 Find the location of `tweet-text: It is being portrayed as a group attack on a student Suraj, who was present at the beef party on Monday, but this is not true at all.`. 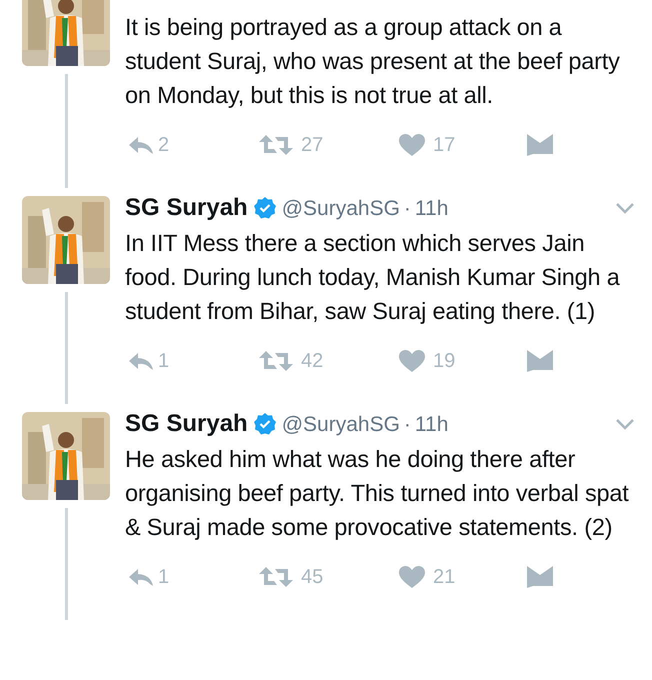

tweet-text: It is being portrayed as a group attack on a student Suraj, who was present at the beef party on Monday, but this is not true at all. is located at coordinates (373, 61).